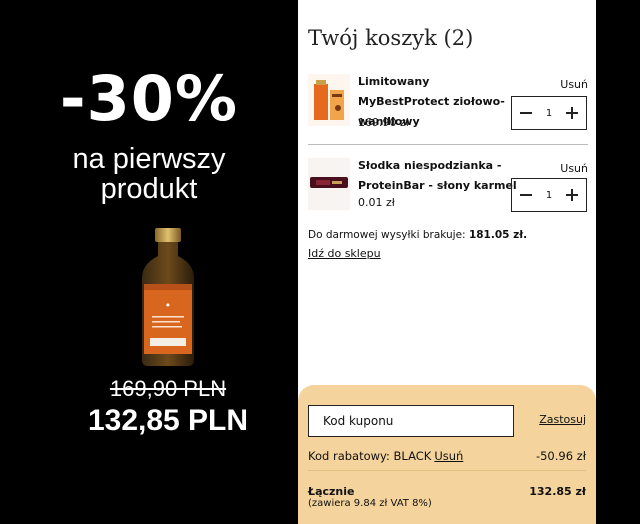 Image resolution: width=640 pixels, height=524 pixels. I want to click on total-label: Łącznie, so click(331, 491).